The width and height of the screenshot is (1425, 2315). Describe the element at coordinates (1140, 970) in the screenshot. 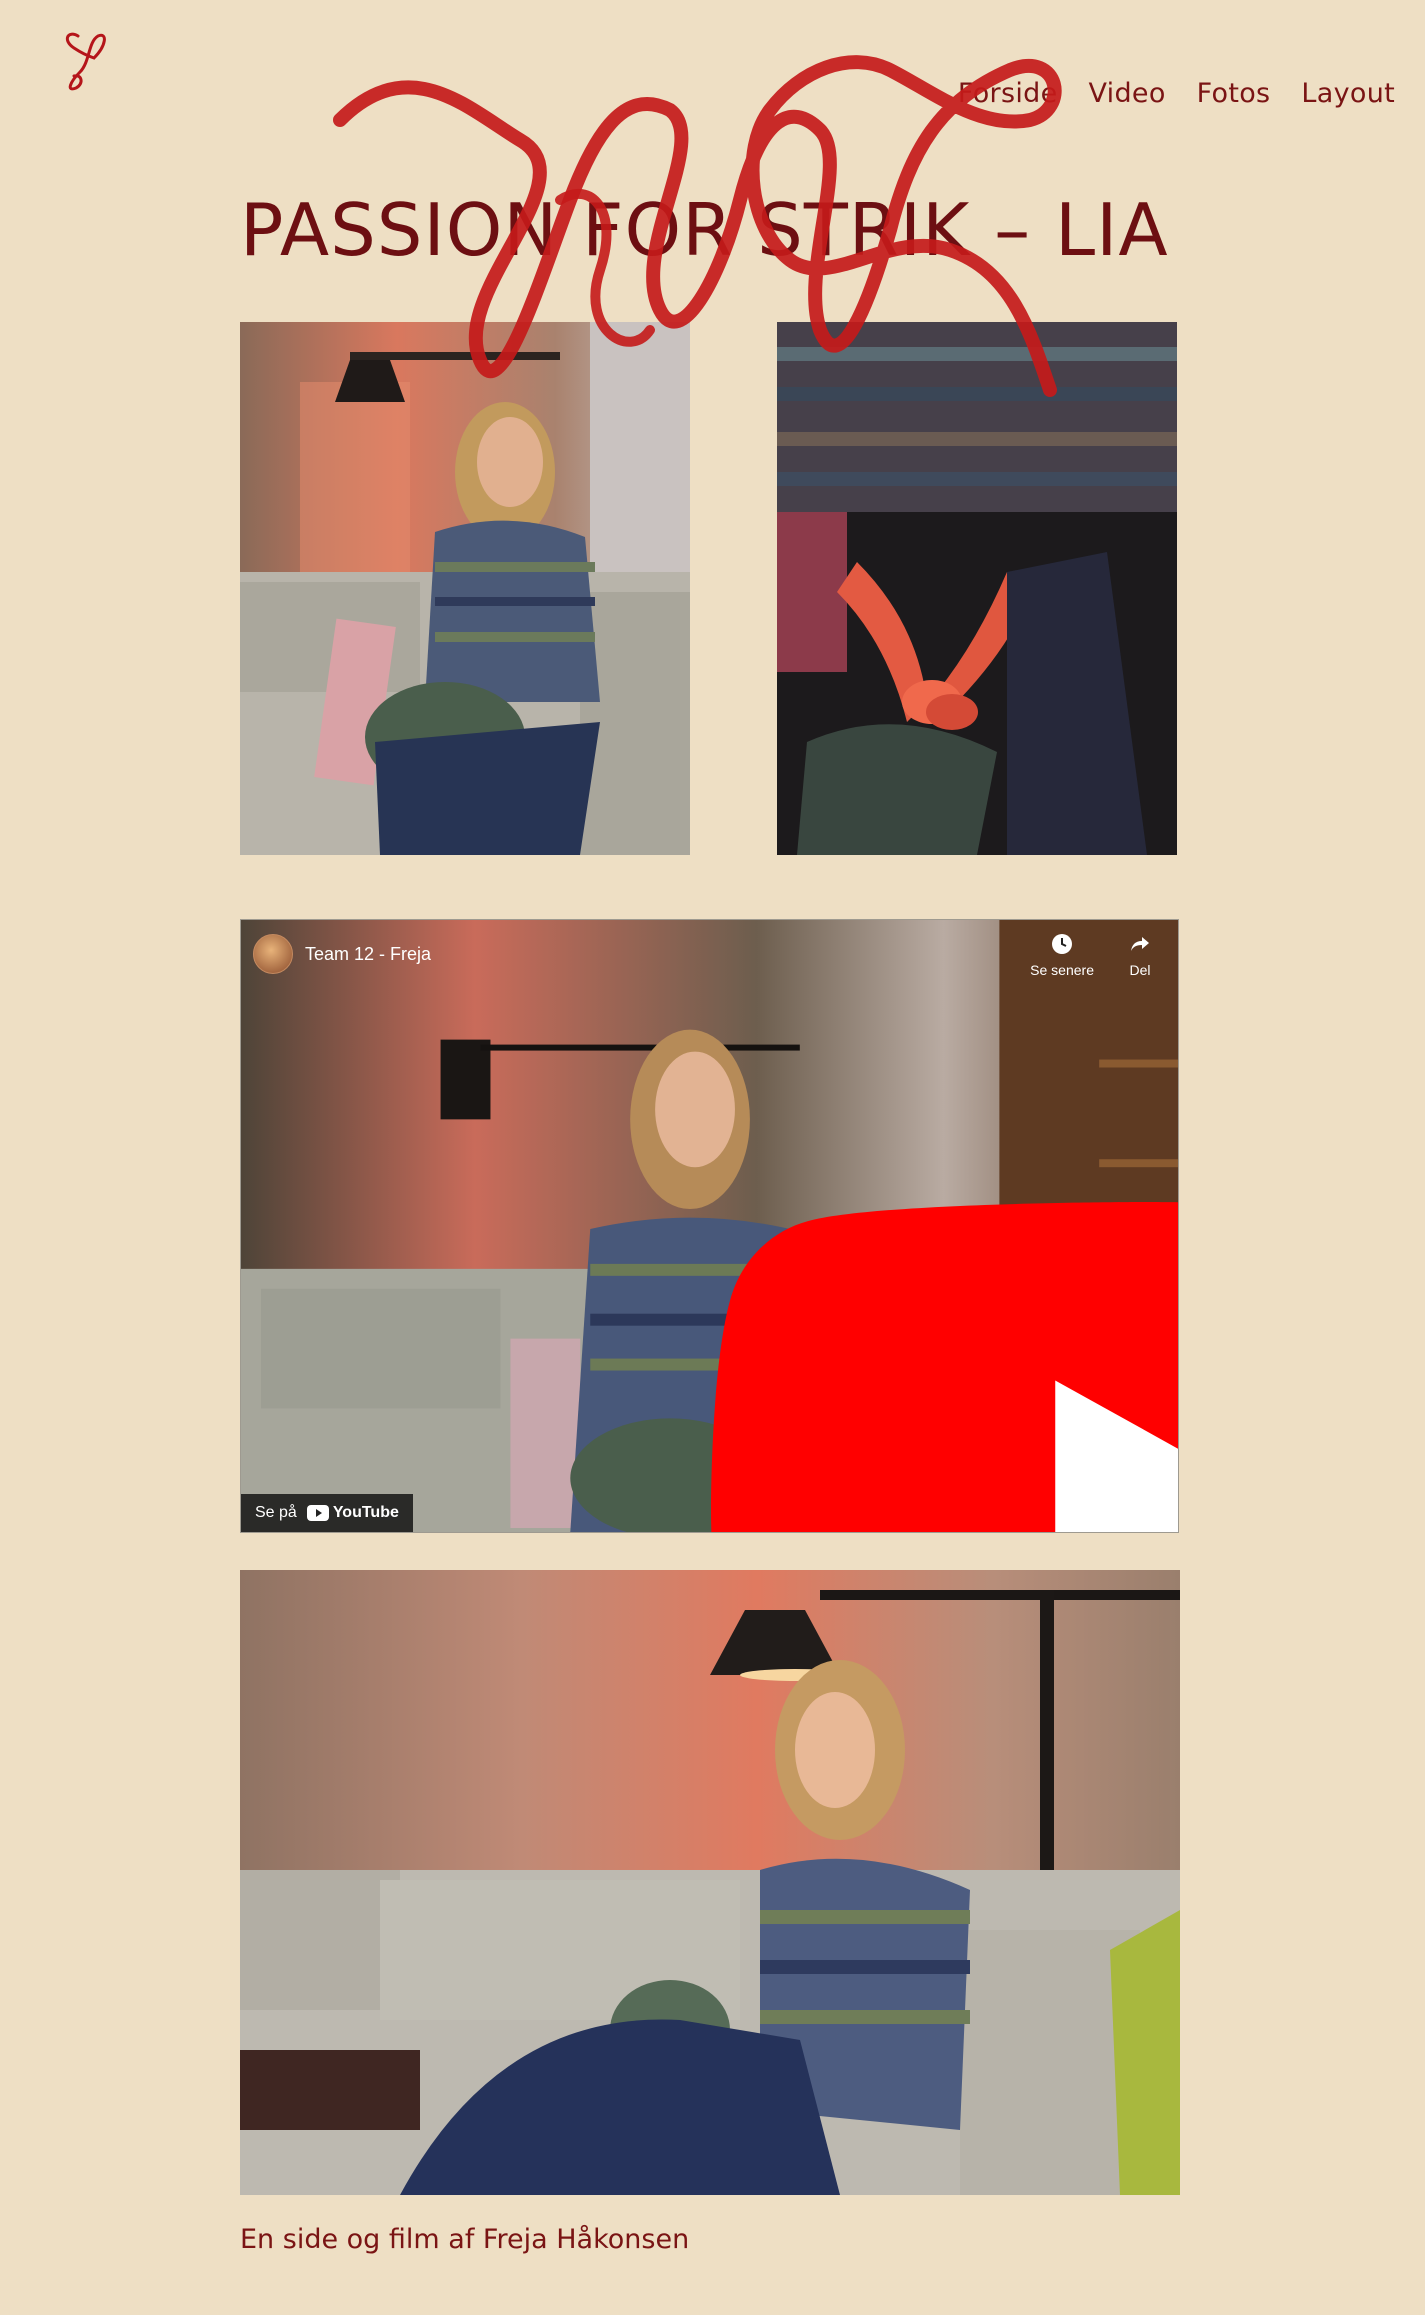

I see `share-label: Del` at that location.